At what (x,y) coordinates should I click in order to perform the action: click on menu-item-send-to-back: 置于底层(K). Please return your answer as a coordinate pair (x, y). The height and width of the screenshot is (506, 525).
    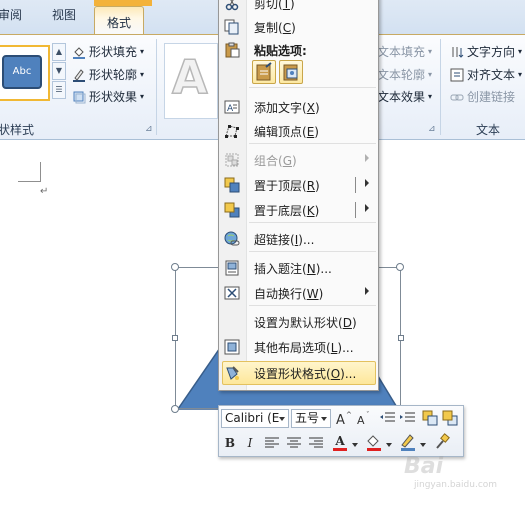
    Looking at the image, I should click on (298, 210).